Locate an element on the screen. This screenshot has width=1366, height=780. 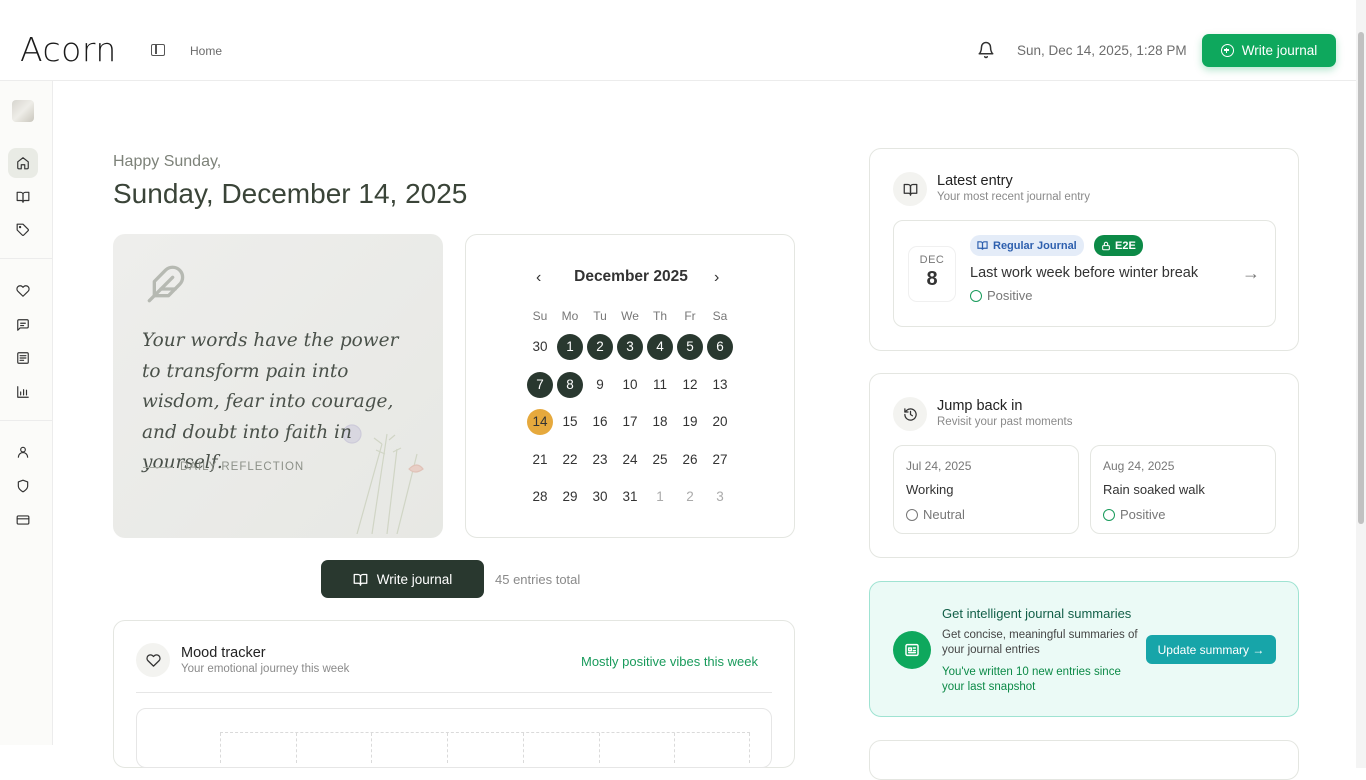
entry-mood: Positive is located at coordinates (1001, 295).